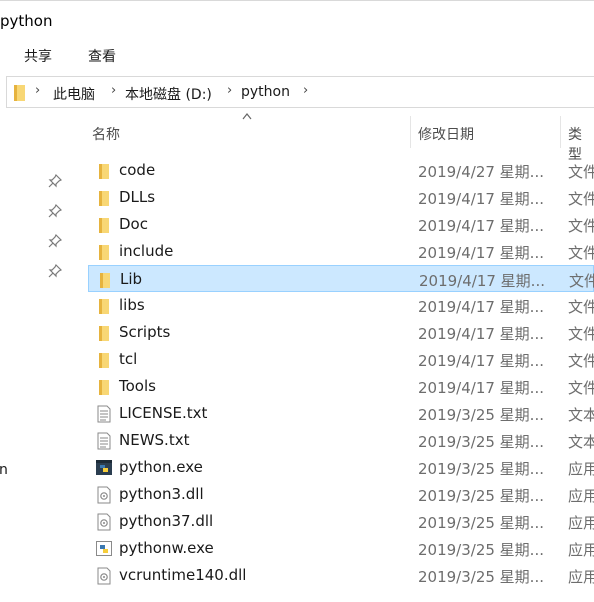  I want to click on file-name: Scripts, so click(145, 332).